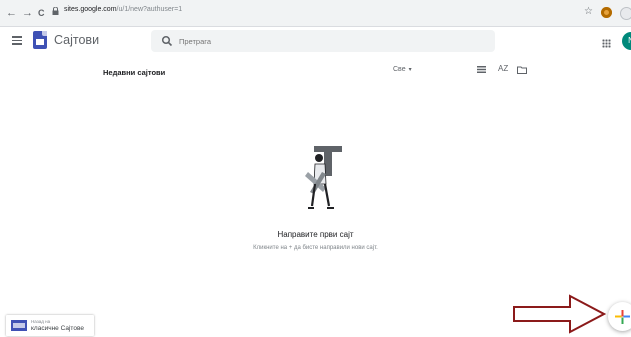 The width and height of the screenshot is (631, 337). I want to click on reload-icon: C, so click(41, 13).